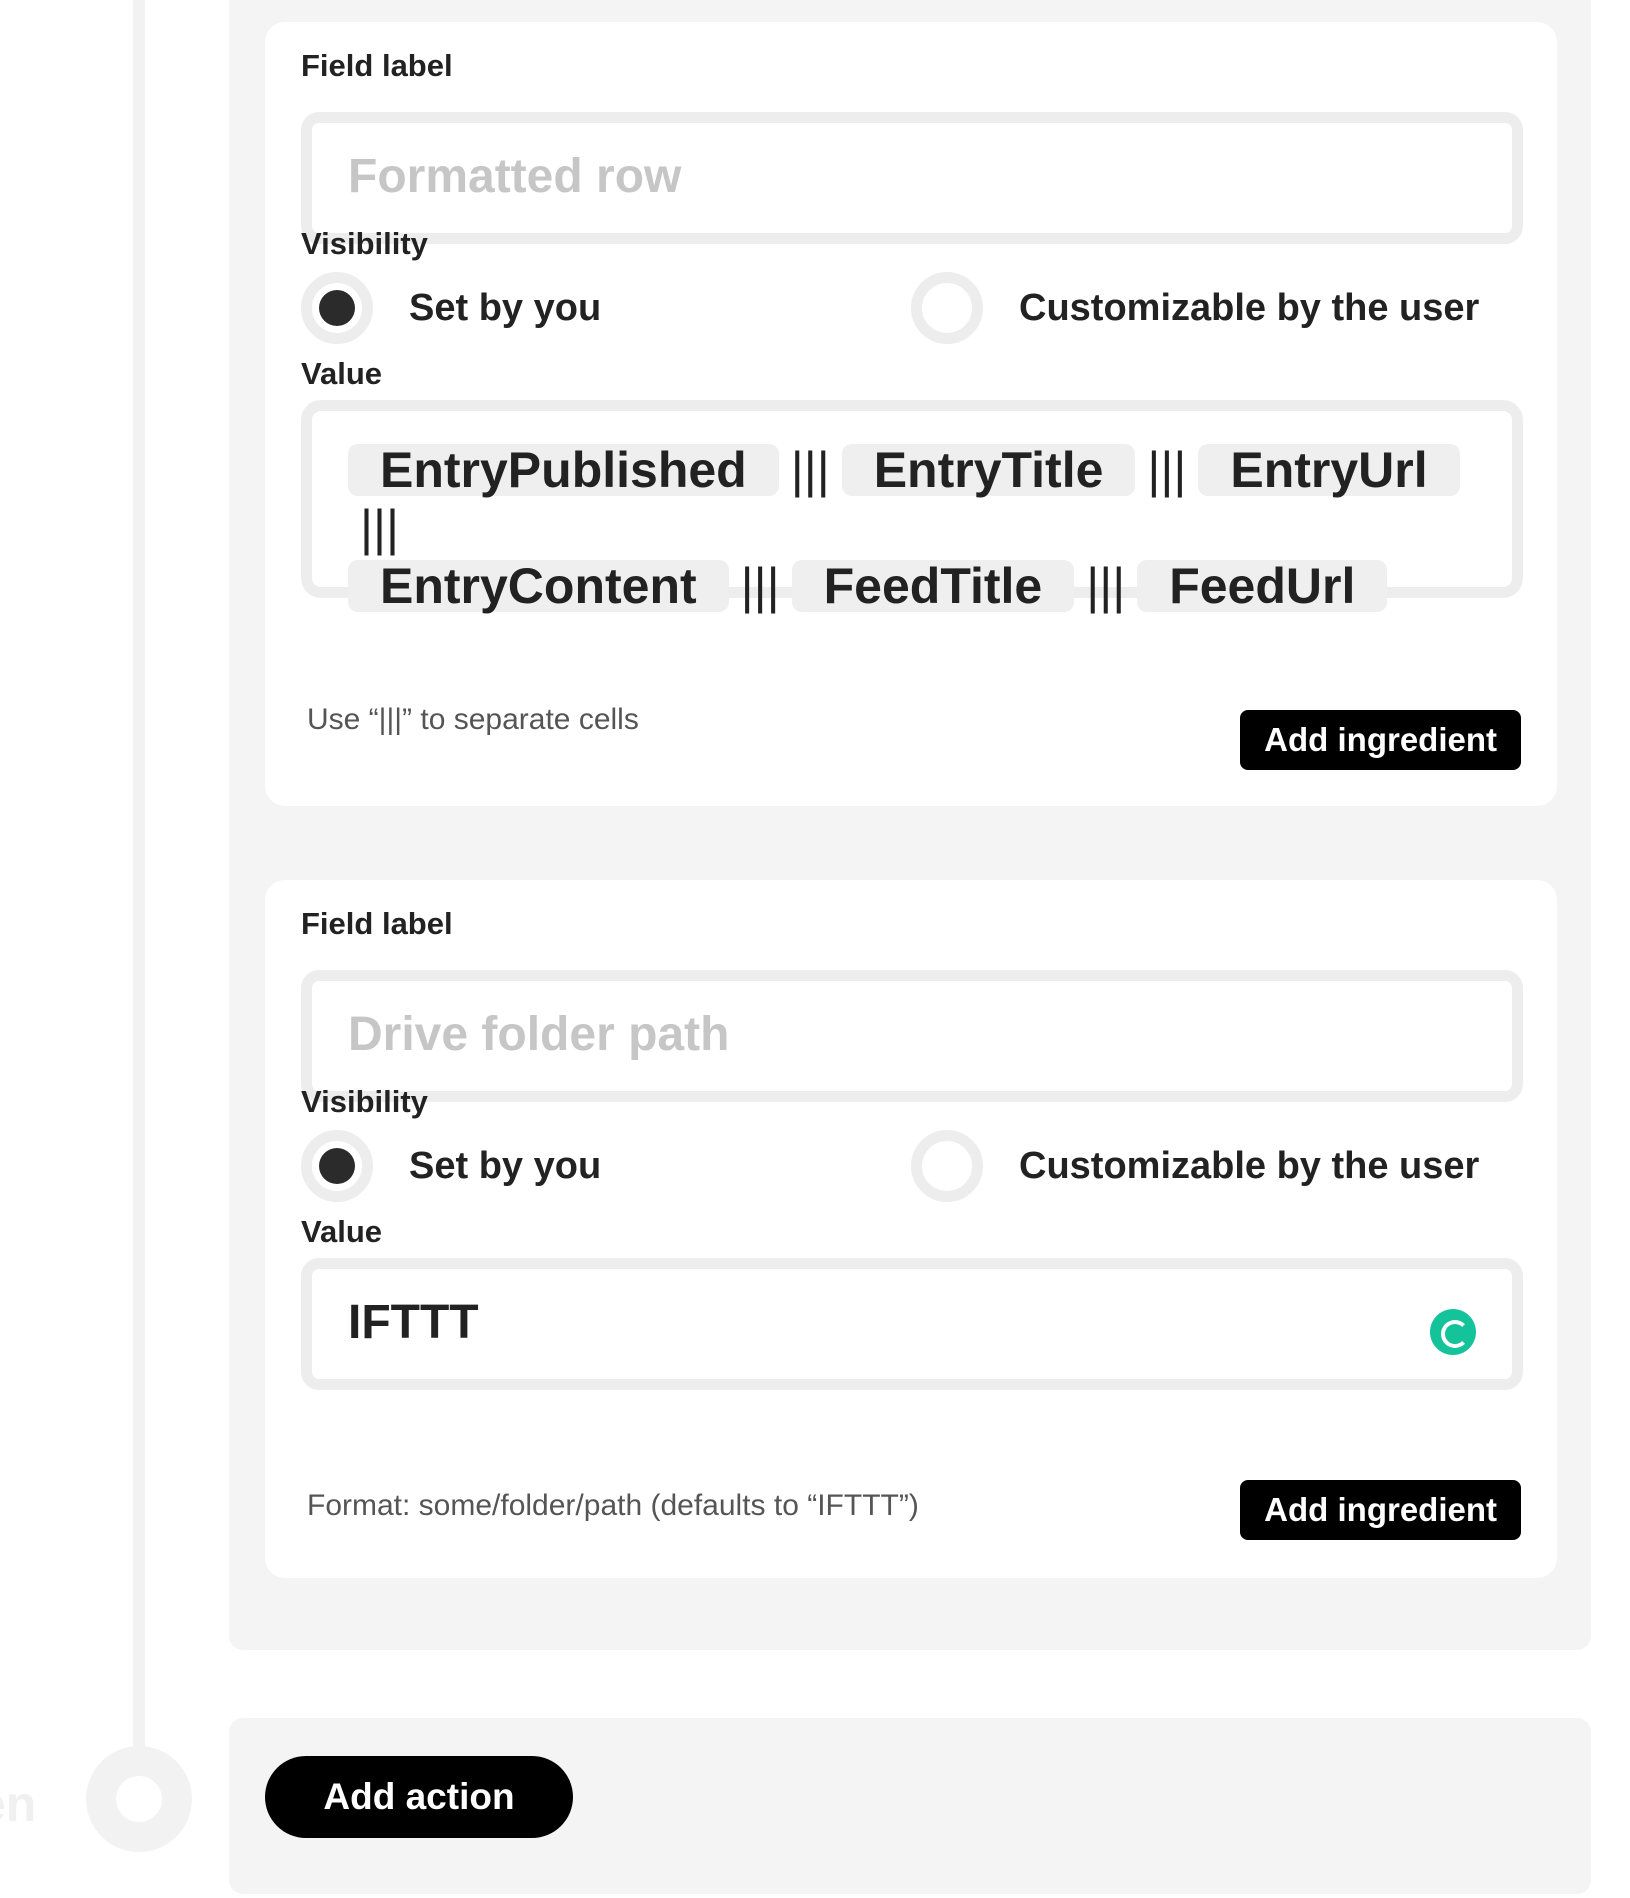 The width and height of the screenshot is (1630, 1898). I want to click on timeline-node, so click(139, 1799).